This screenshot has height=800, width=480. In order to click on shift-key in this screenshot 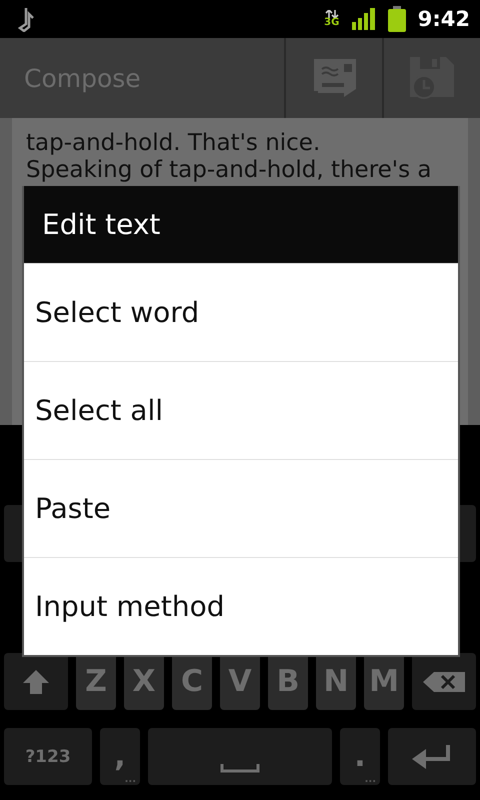, I will do `click(36, 681)`.